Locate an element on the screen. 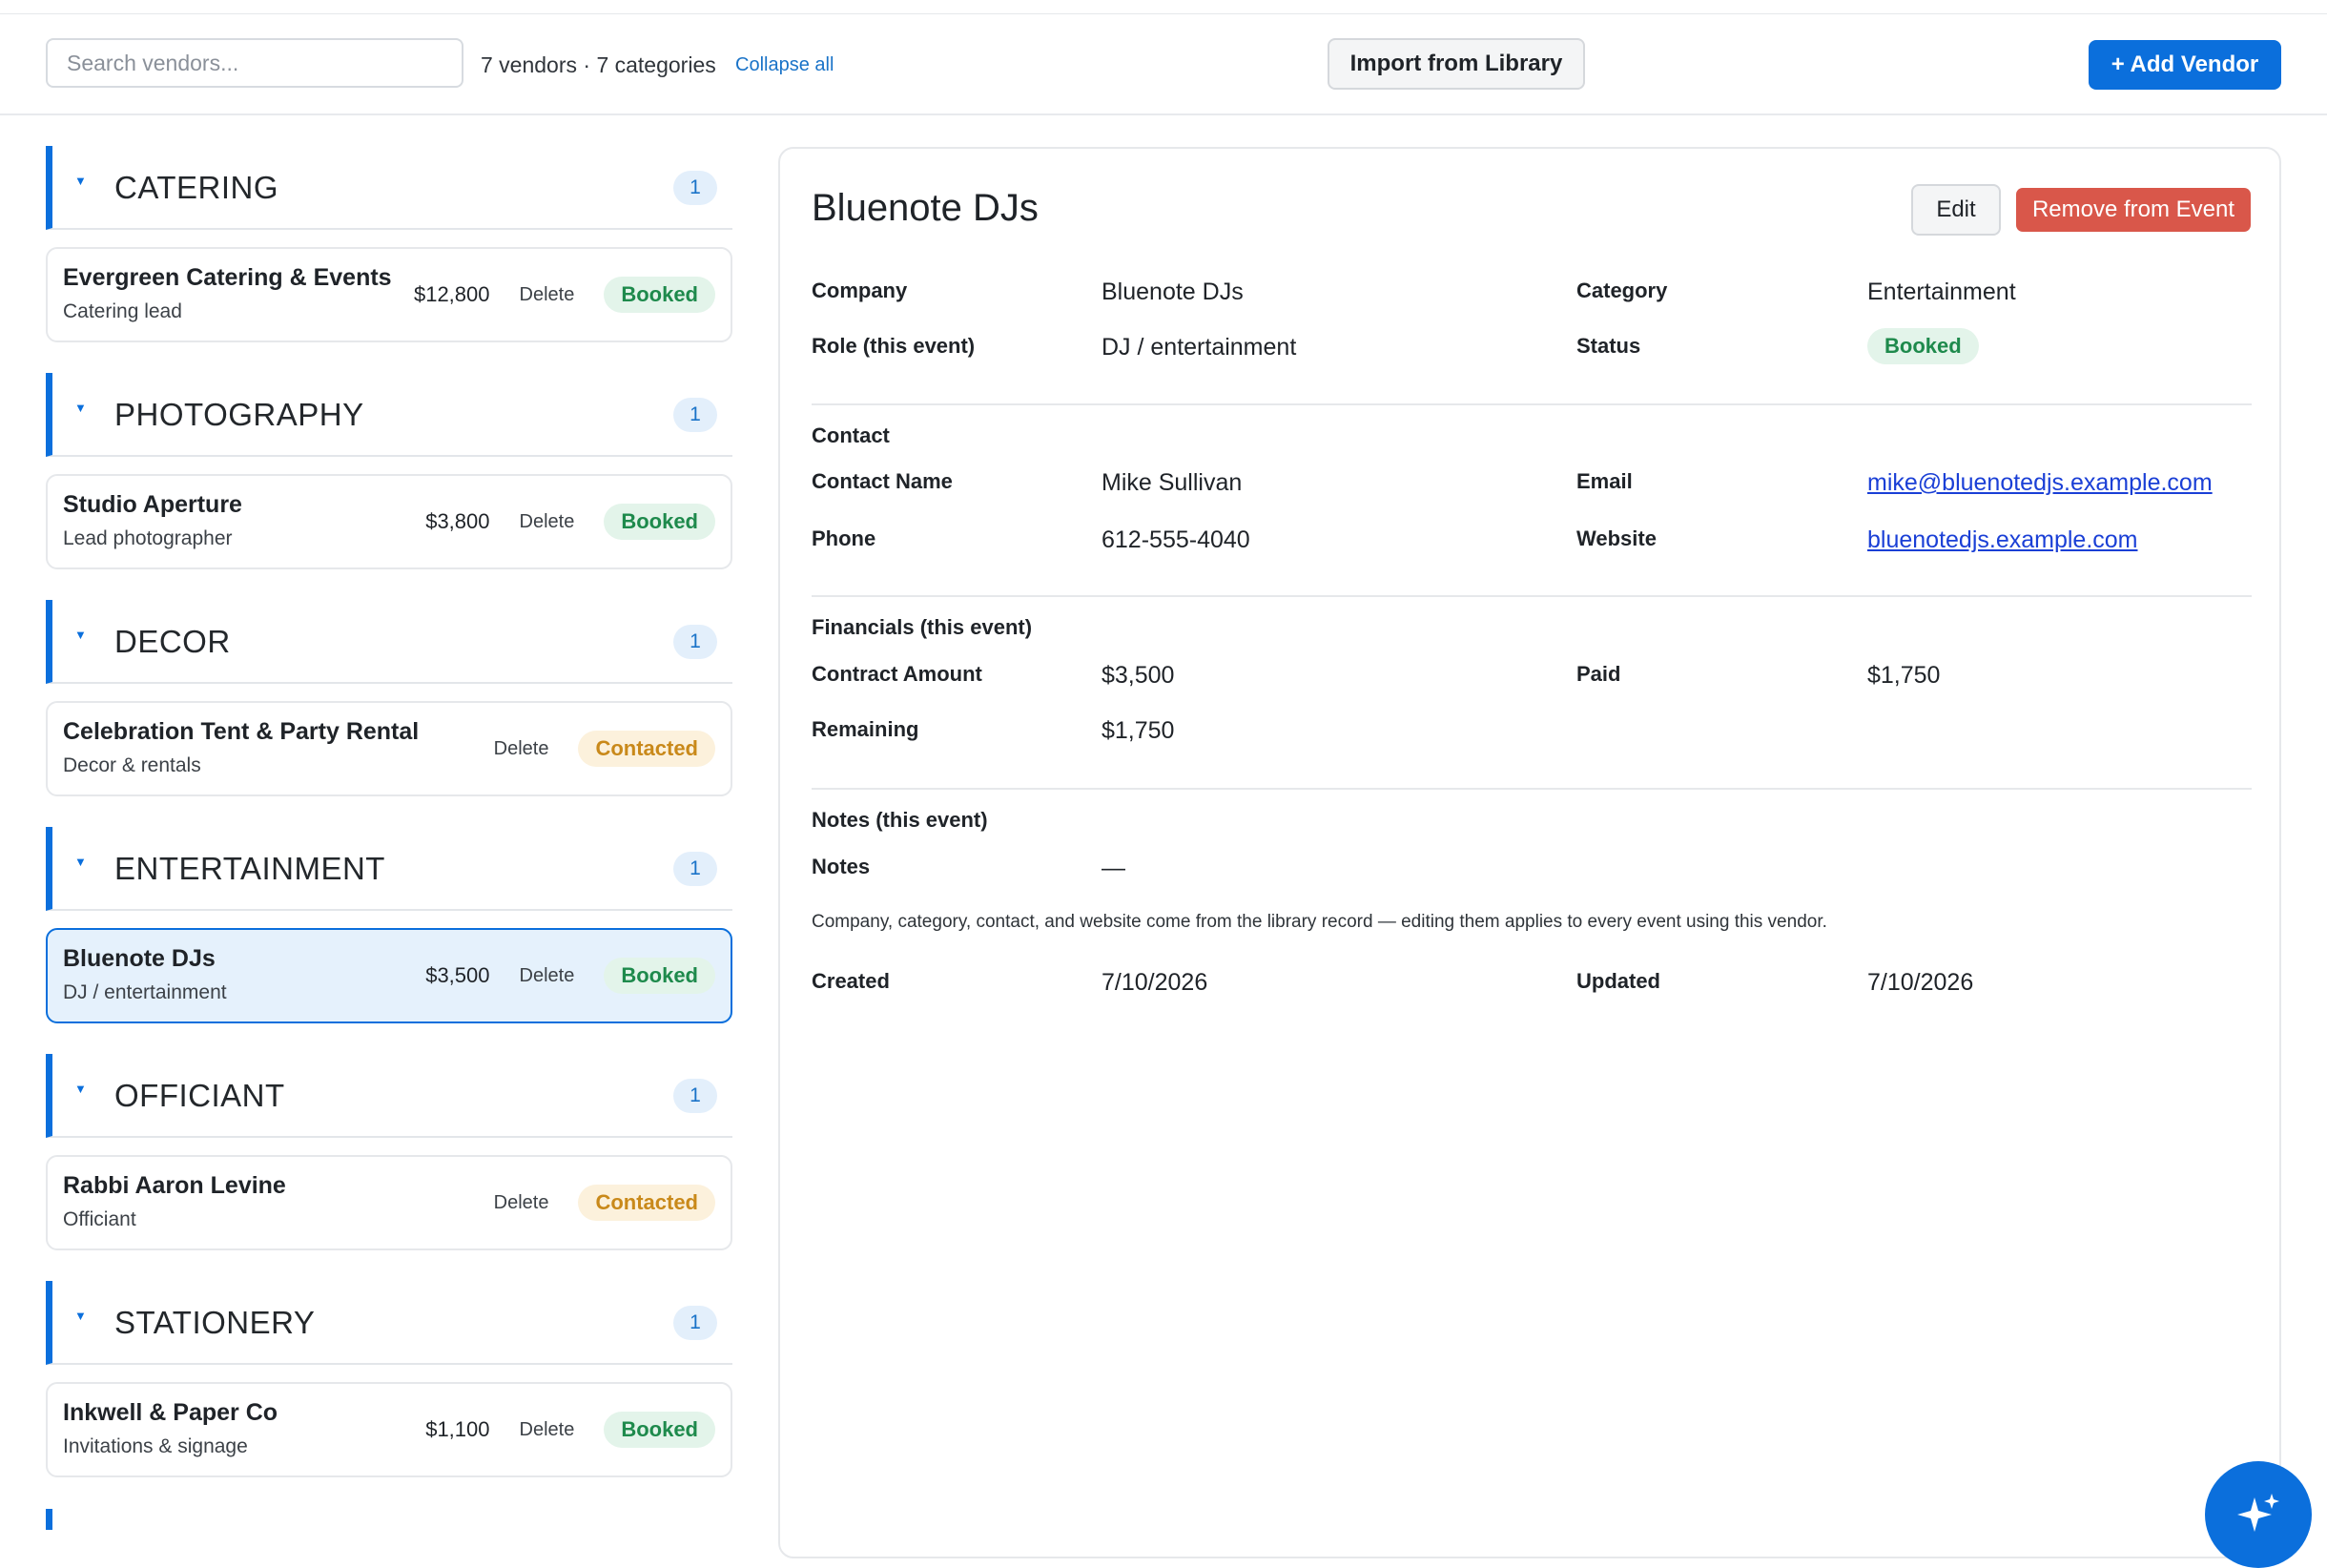 Image resolution: width=2327 pixels, height=1568 pixels. category-name: STATIONERY is located at coordinates (215, 1322).